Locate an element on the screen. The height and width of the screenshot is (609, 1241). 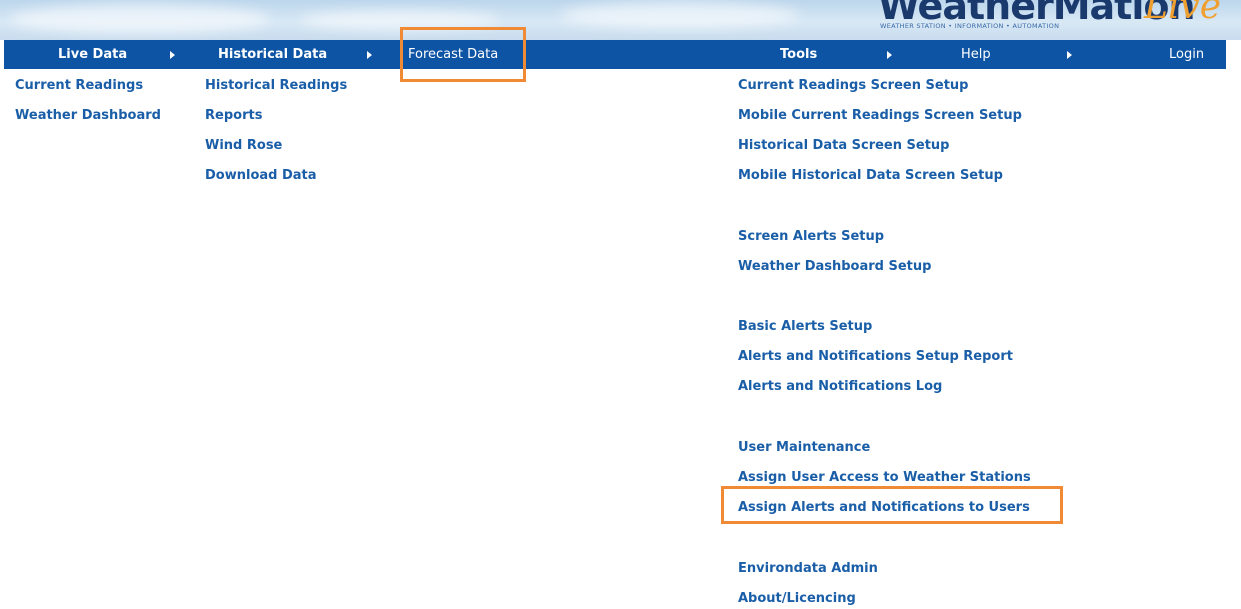
menu-current-readings-screen-setup: Current Readings Screen Setup is located at coordinates (853, 86).